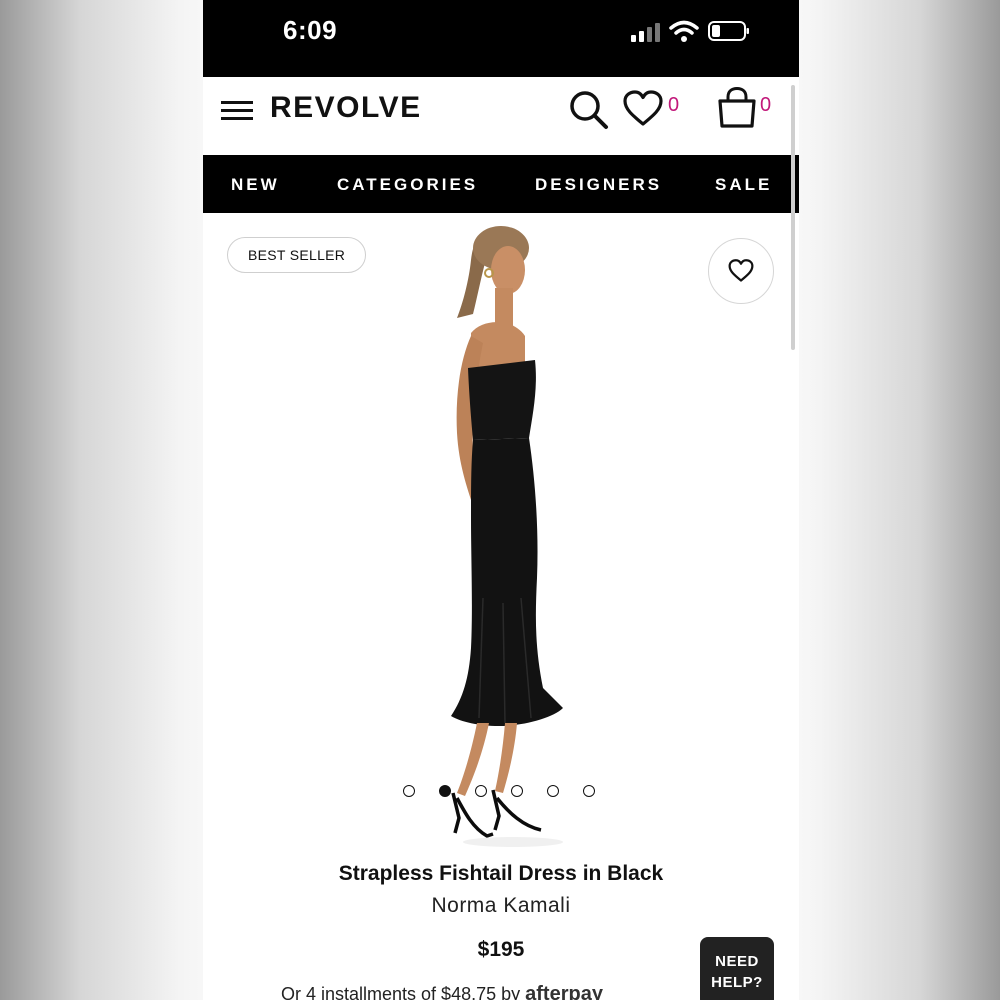 Image resolution: width=1000 pixels, height=1000 pixels. Describe the element at coordinates (346, 108) in the screenshot. I see `revolve-logo: REVOLVE` at that location.